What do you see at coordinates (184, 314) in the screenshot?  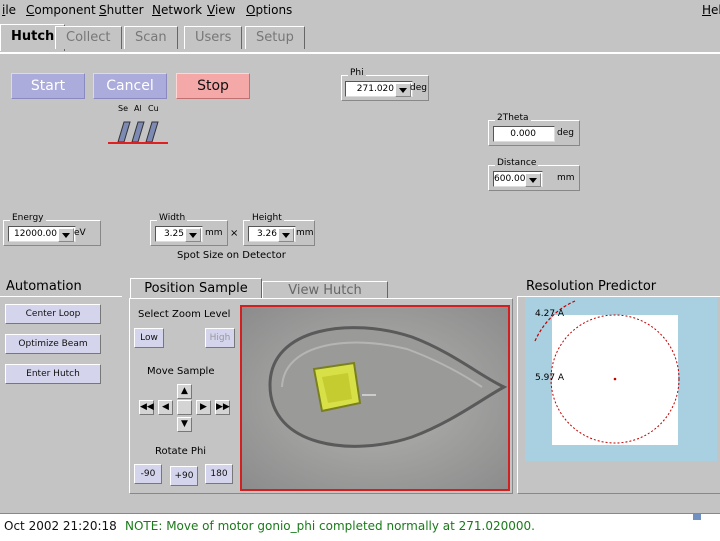 I see `zoom-level-label: Select Zoom Level` at bounding box center [184, 314].